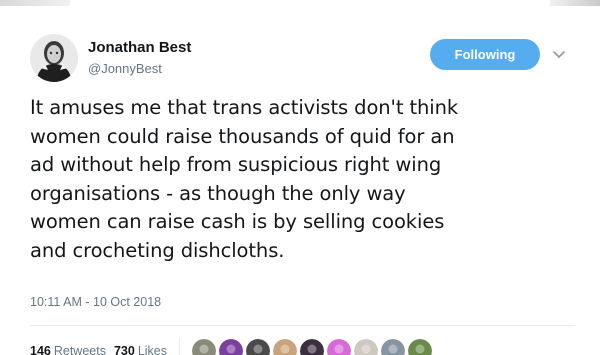 The width and height of the screenshot is (600, 355). What do you see at coordinates (79, 349) in the screenshot?
I see `retweets-label: Retweets` at bounding box center [79, 349].